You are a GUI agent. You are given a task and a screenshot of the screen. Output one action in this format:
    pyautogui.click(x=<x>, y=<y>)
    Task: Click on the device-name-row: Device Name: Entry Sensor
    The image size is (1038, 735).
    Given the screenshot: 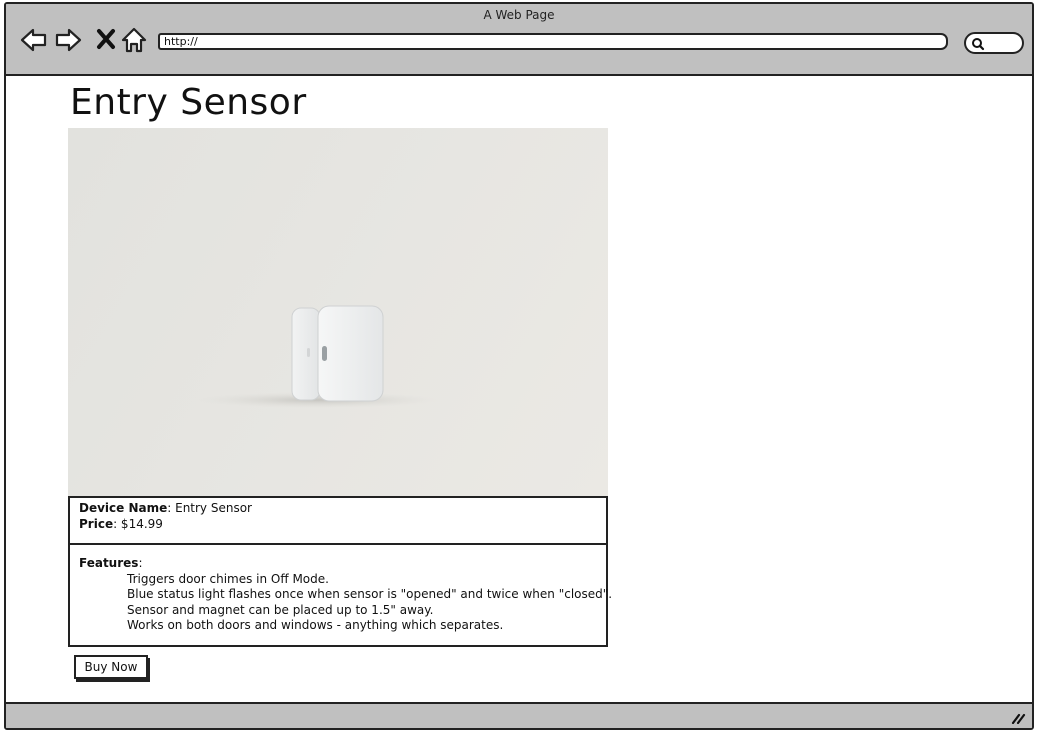 What is the action you would take?
    pyautogui.click(x=338, y=508)
    